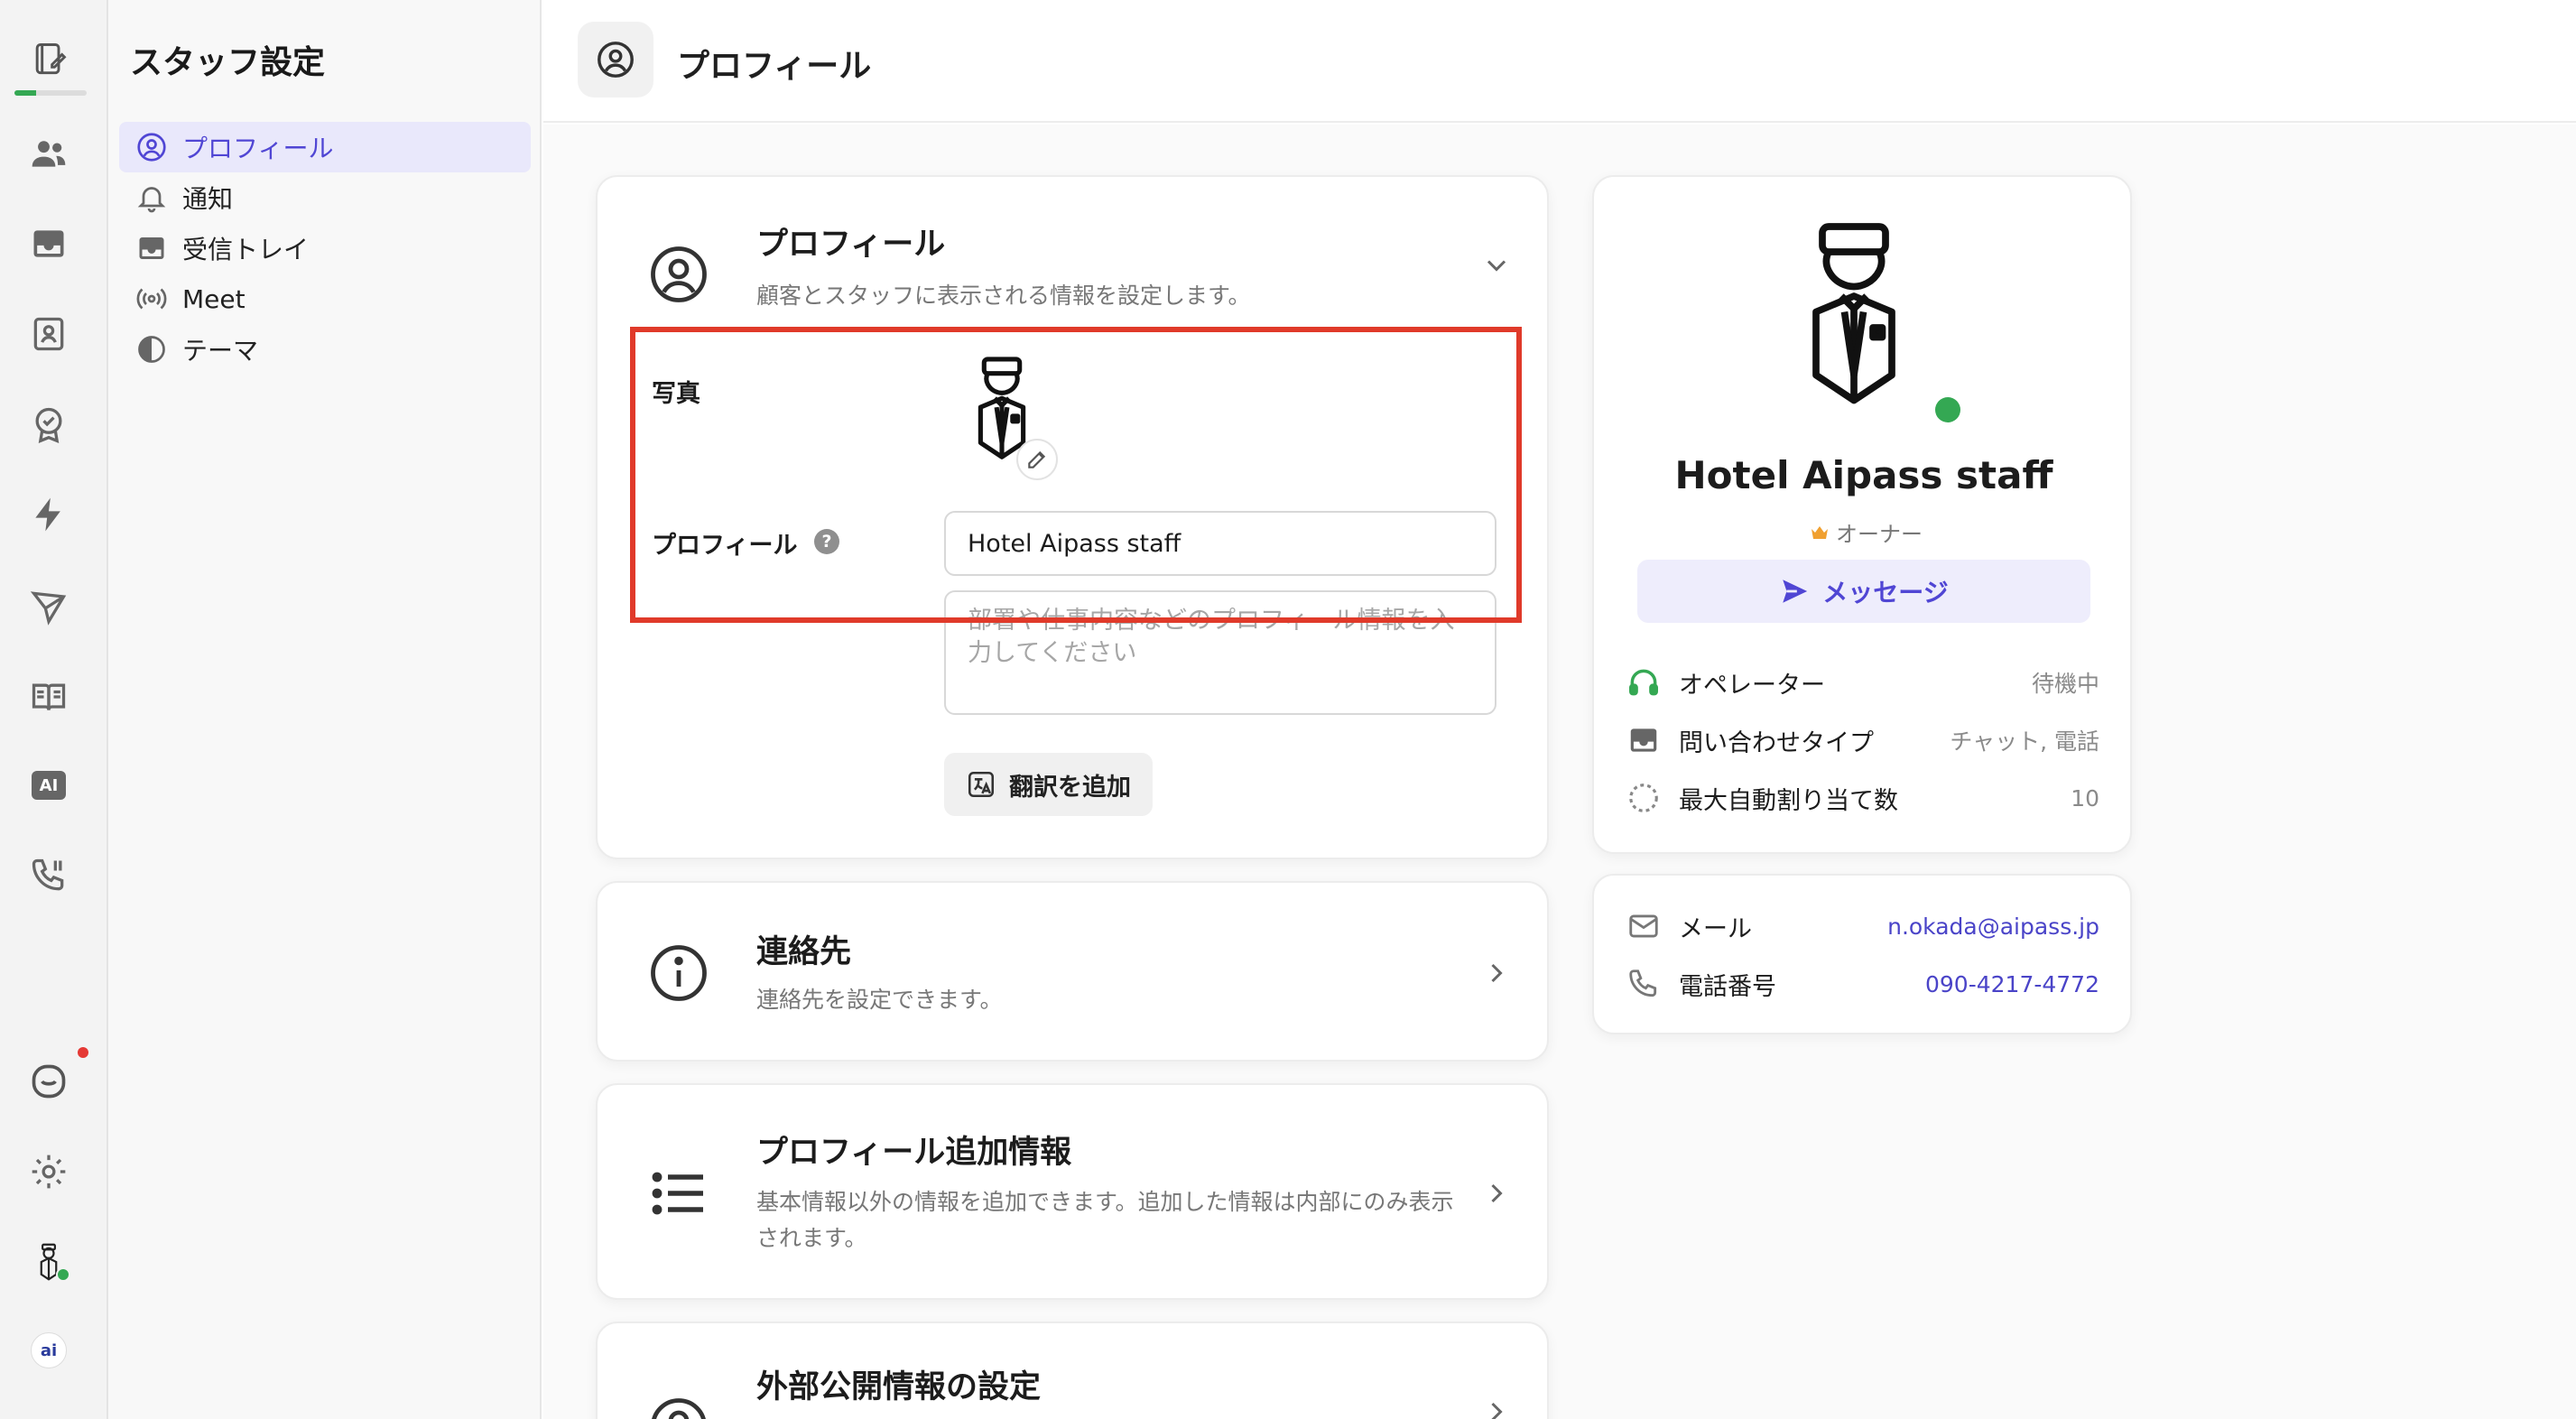 This screenshot has height=1419, width=2576. I want to click on sidebar-item-label: 受信トレイ, so click(246, 250).